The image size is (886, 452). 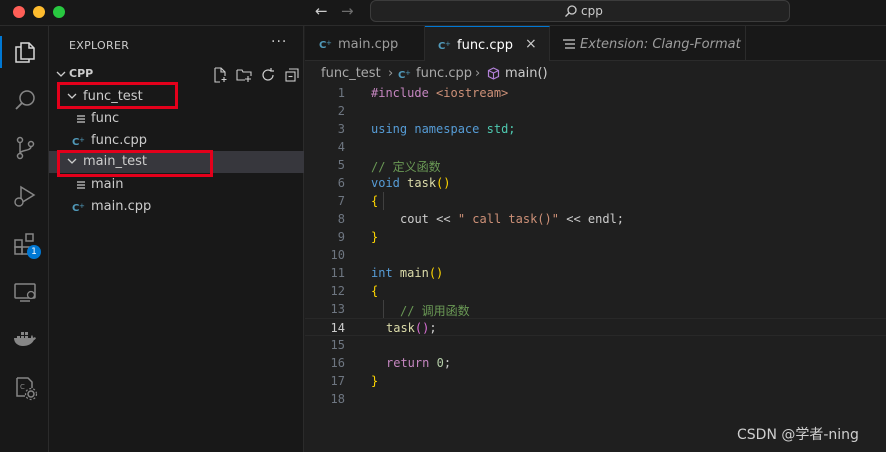 What do you see at coordinates (798, 435) in the screenshot?
I see `watermark: CSDN @学者-ning` at bounding box center [798, 435].